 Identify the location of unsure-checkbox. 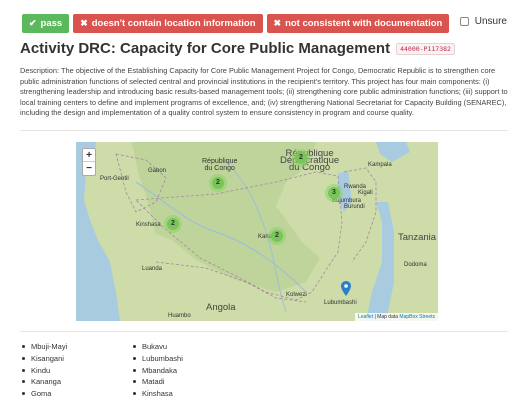
(464, 21).